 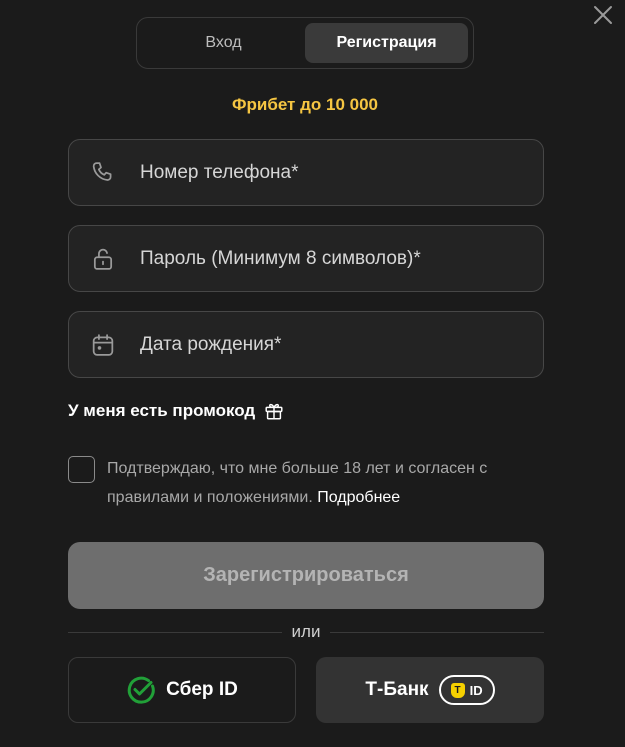 I want to click on or-label: или, so click(x=306, y=631).